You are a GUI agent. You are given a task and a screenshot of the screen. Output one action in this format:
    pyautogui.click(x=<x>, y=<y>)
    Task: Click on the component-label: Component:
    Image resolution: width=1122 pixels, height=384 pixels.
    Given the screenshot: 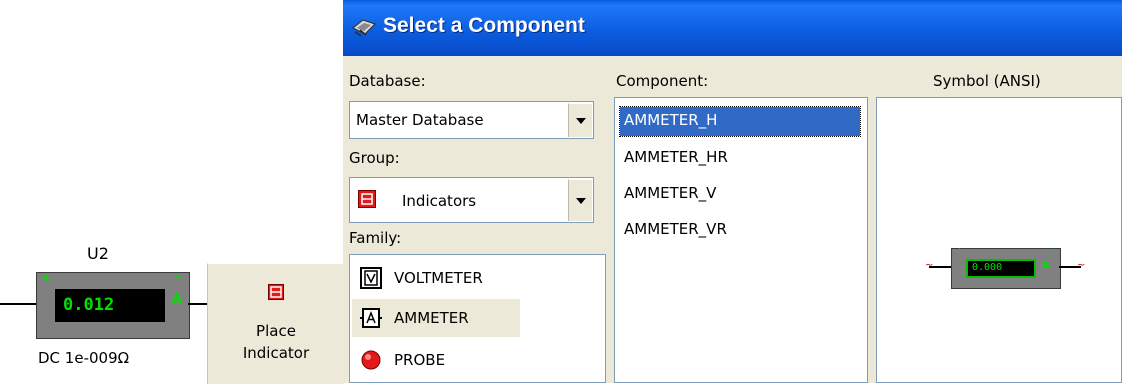 What is the action you would take?
    pyautogui.click(x=662, y=81)
    